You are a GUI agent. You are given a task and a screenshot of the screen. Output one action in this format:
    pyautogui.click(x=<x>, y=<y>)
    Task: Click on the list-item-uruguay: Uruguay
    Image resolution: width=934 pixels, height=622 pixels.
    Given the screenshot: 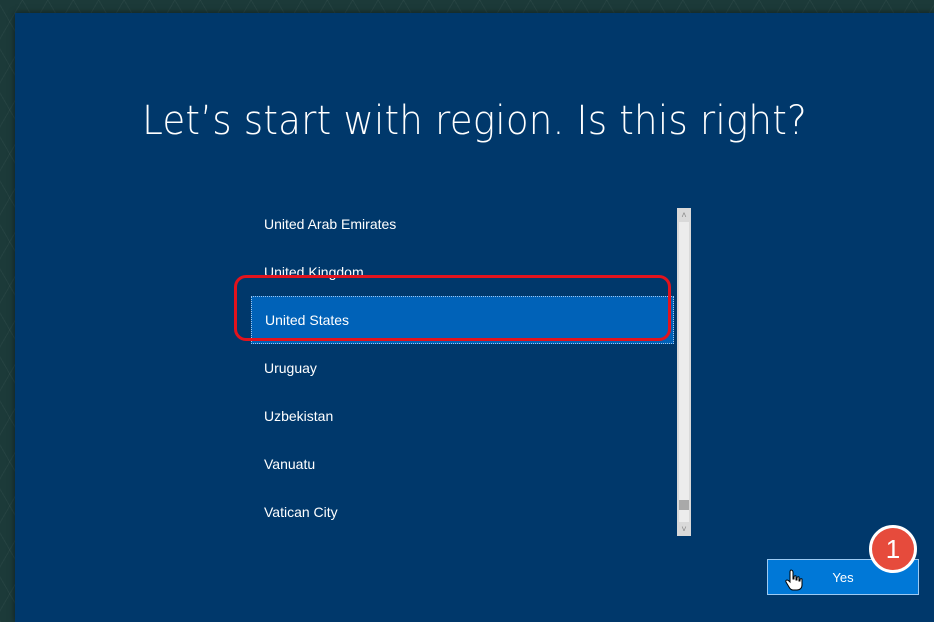 What is the action you would take?
    pyautogui.click(x=462, y=368)
    